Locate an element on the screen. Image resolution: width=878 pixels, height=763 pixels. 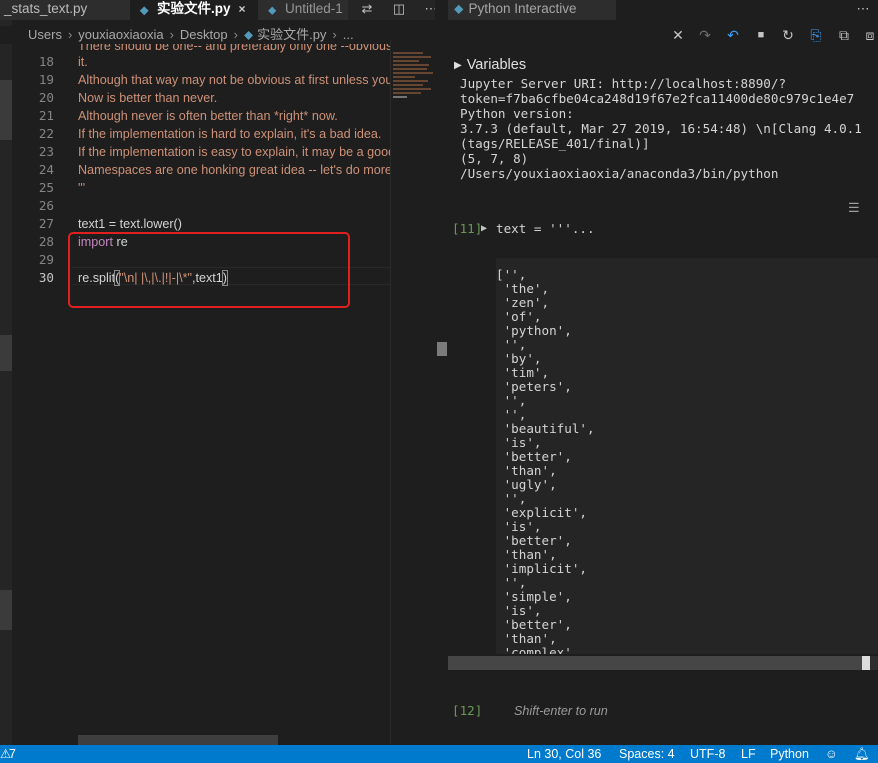
word-wrap-icon: ☰ is located at coordinates (854, 208).